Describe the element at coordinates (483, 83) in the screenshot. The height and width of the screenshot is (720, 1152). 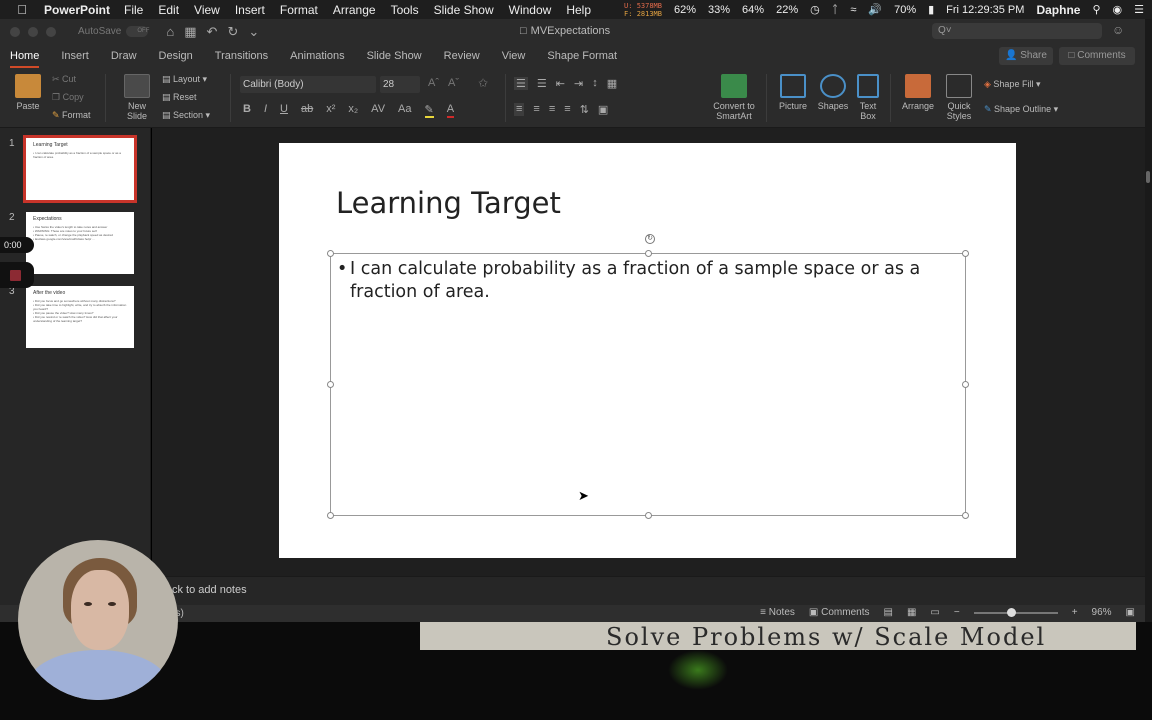
I see `clear-formatting-icon: ✩` at that location.